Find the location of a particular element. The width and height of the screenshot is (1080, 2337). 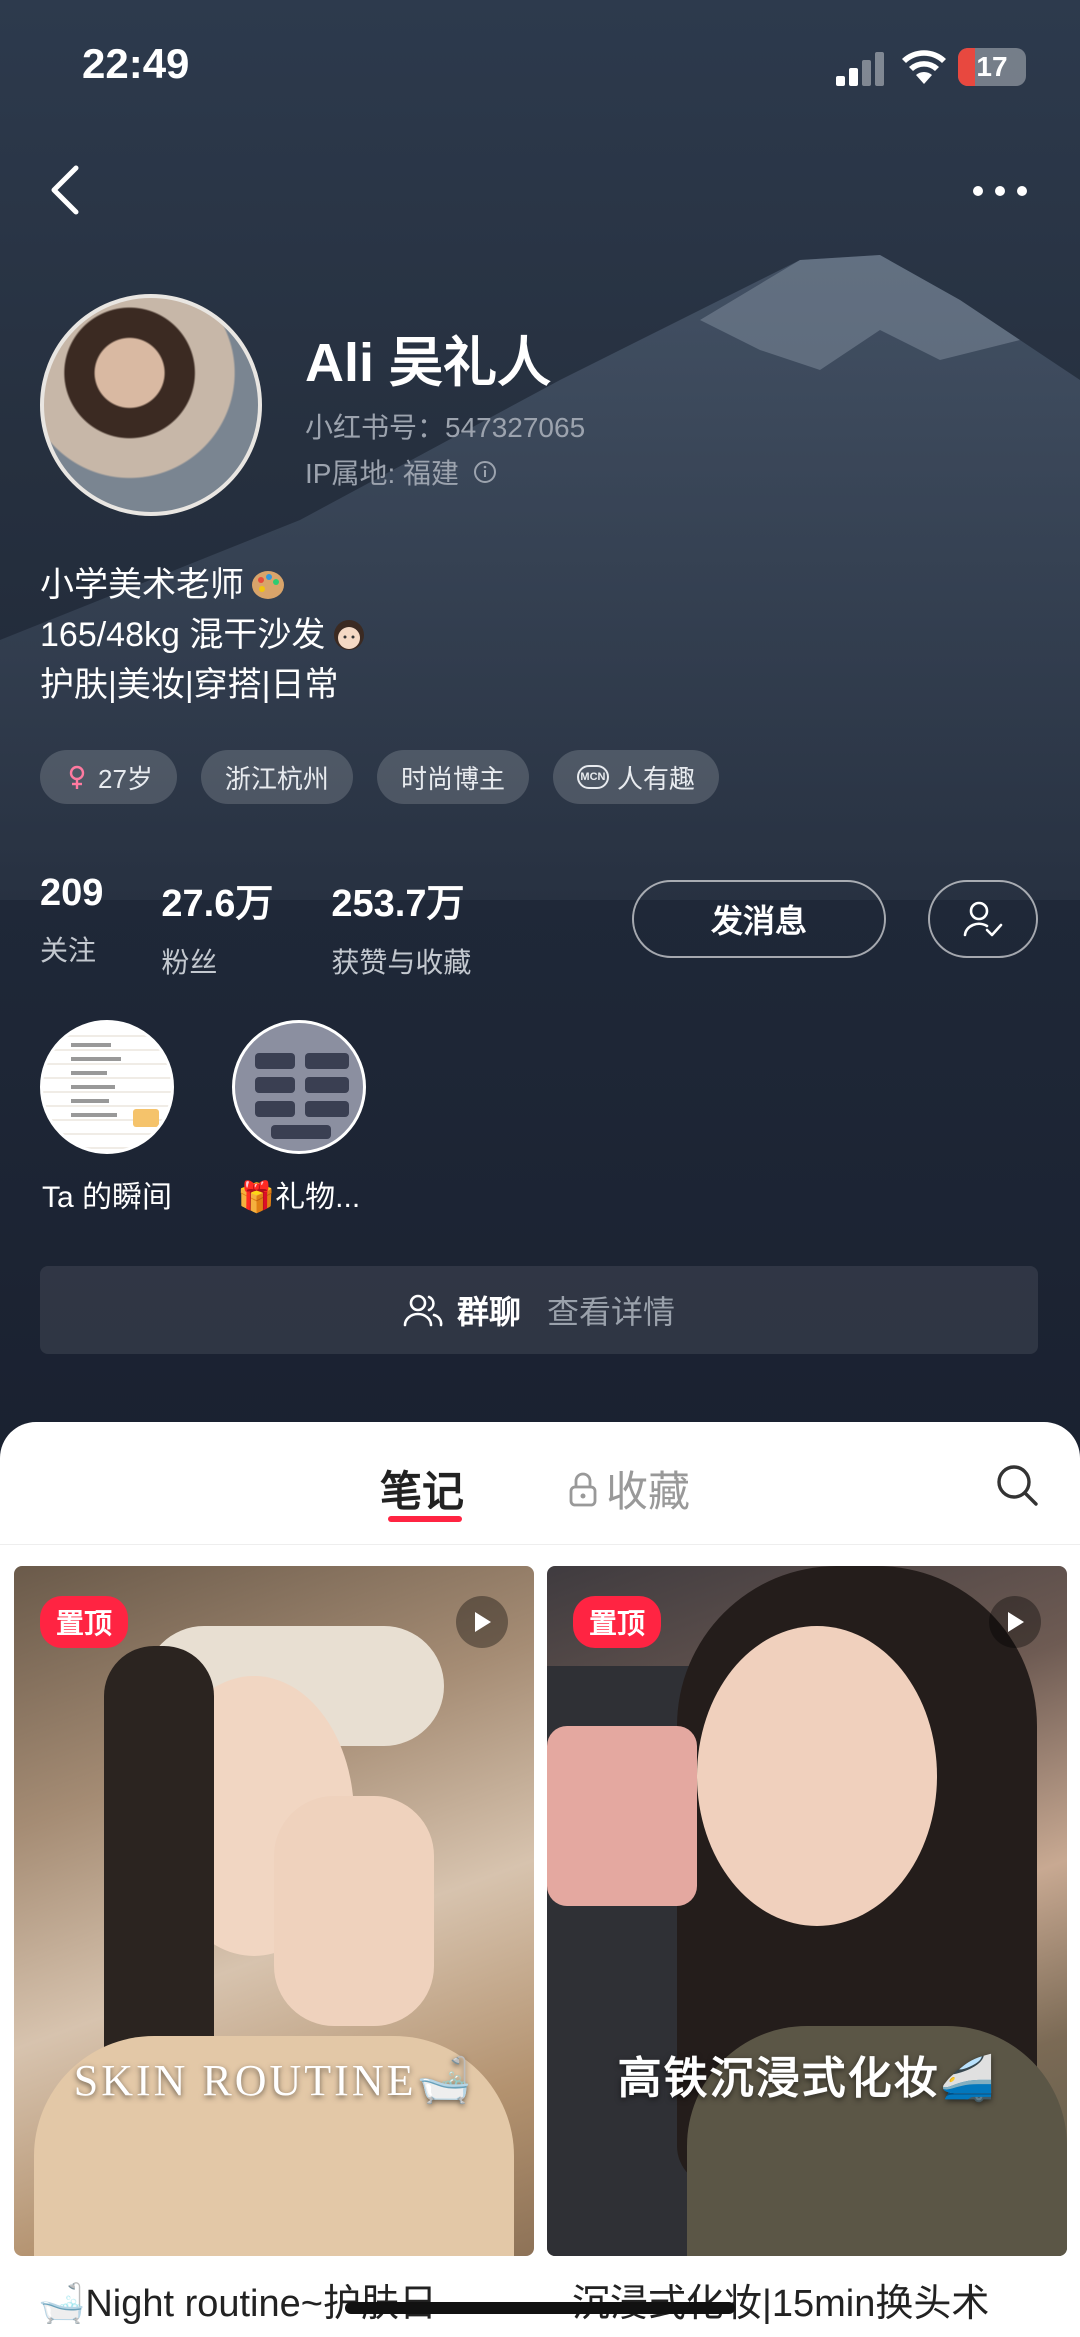

tab-active-indicator is located at coordinates (425, 1519).